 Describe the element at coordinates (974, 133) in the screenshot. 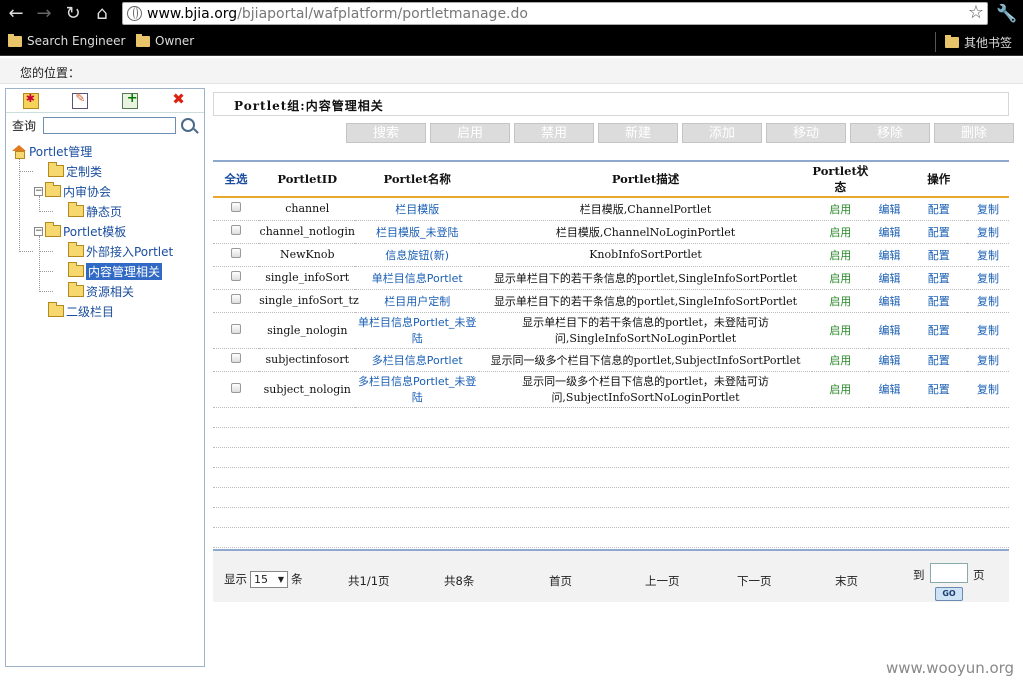

I see `delete-button: 删除` at that location.